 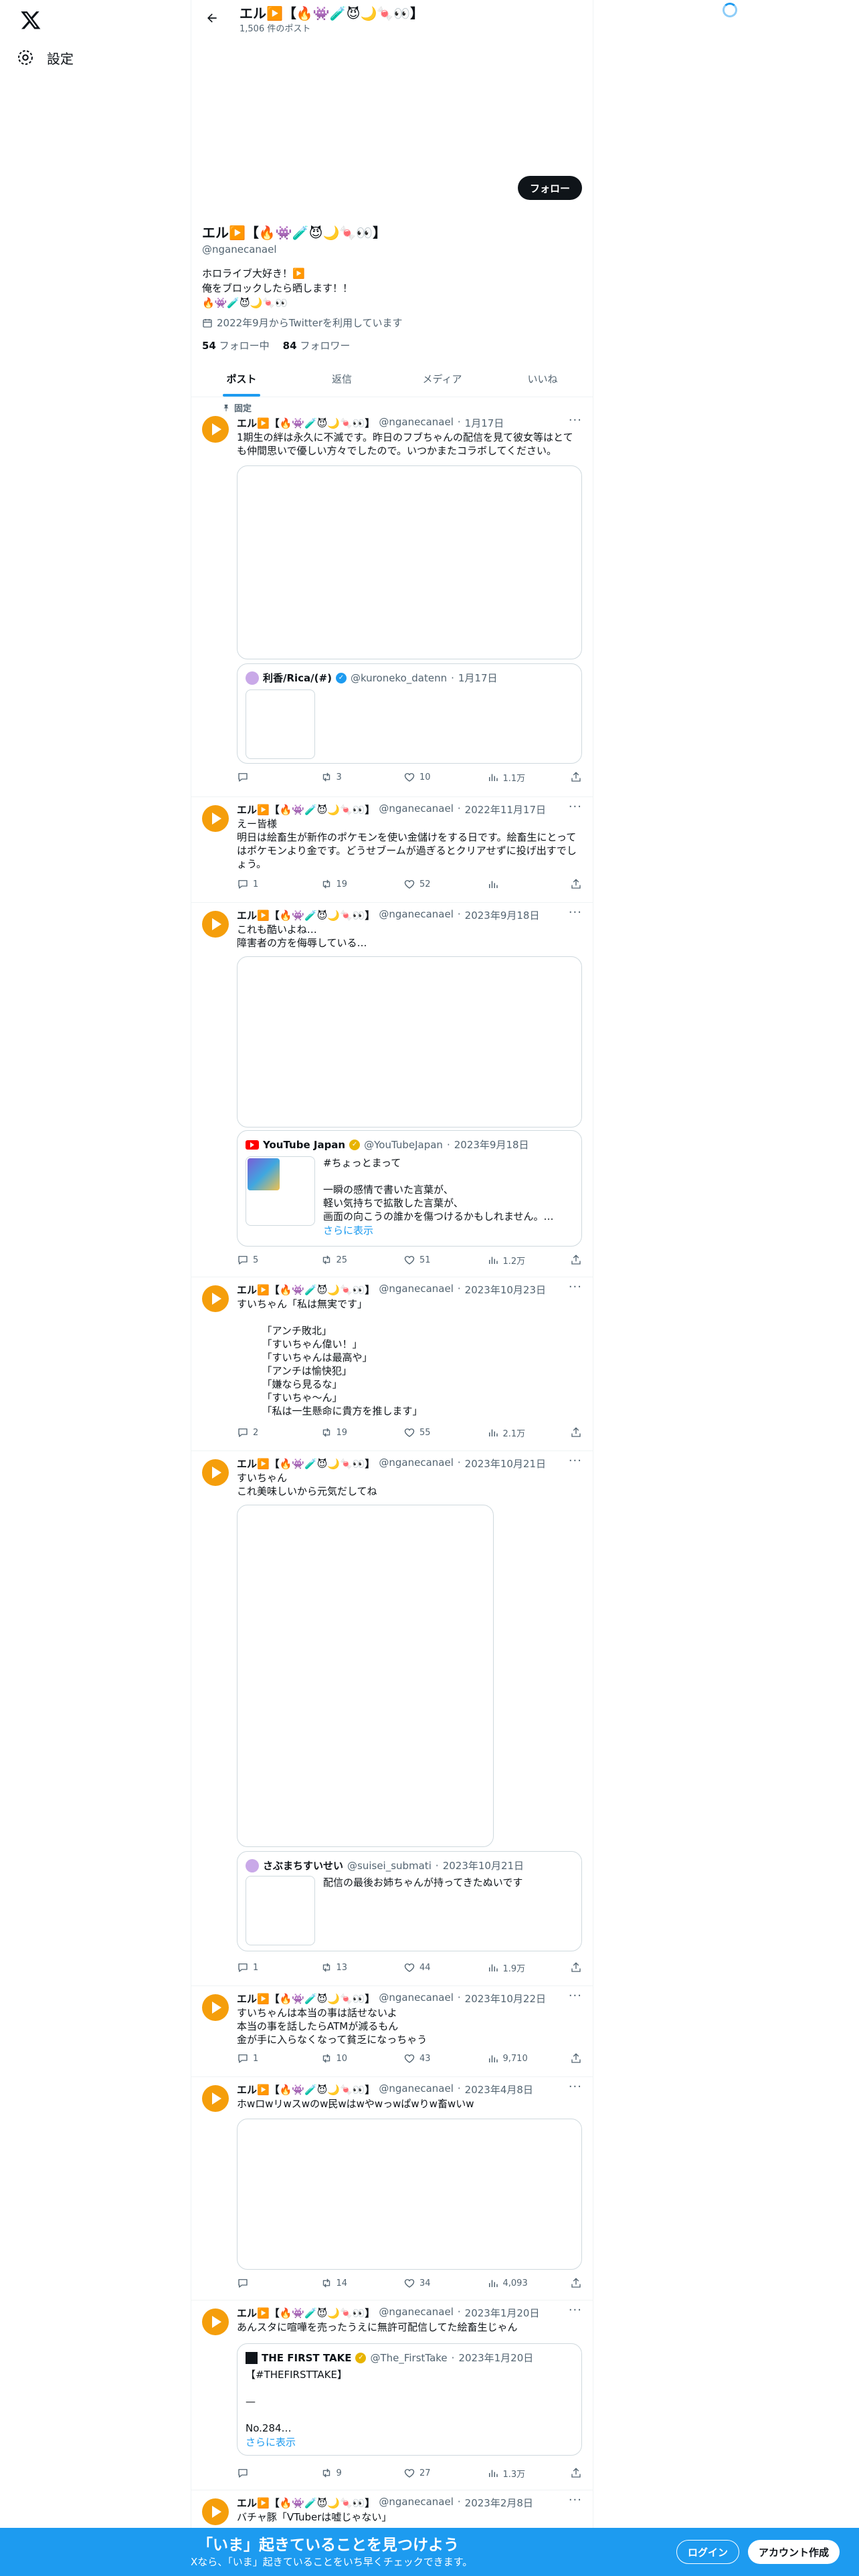 What do you see at coordinates (503, 2313) in the screenshot?
I see `tweet-date: 2023年1月20日` at bounding box center [503, 2313].